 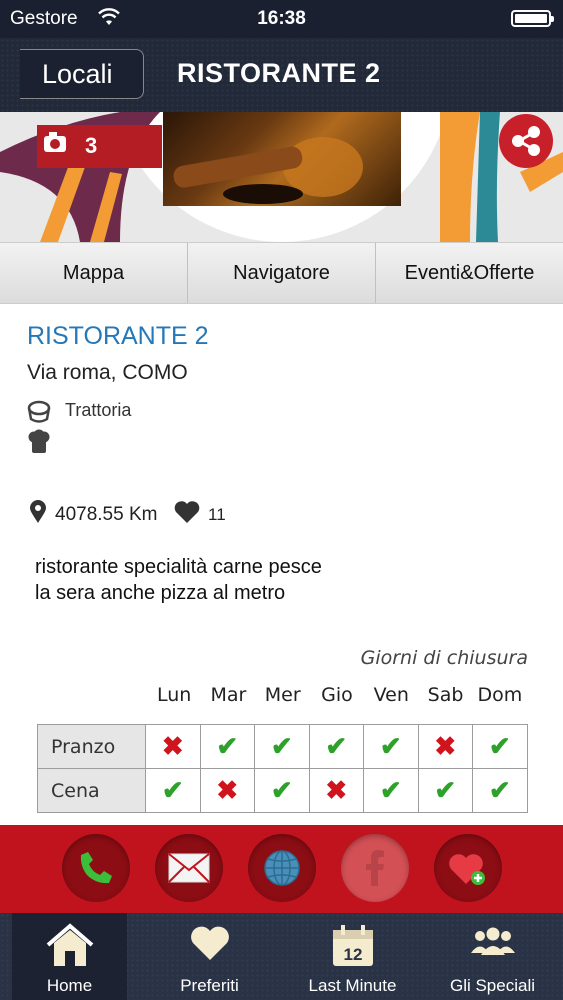 I want to click on detail-tabs: Mappa Navigatore Eventi&Offerte, so click(x=281, y=273).